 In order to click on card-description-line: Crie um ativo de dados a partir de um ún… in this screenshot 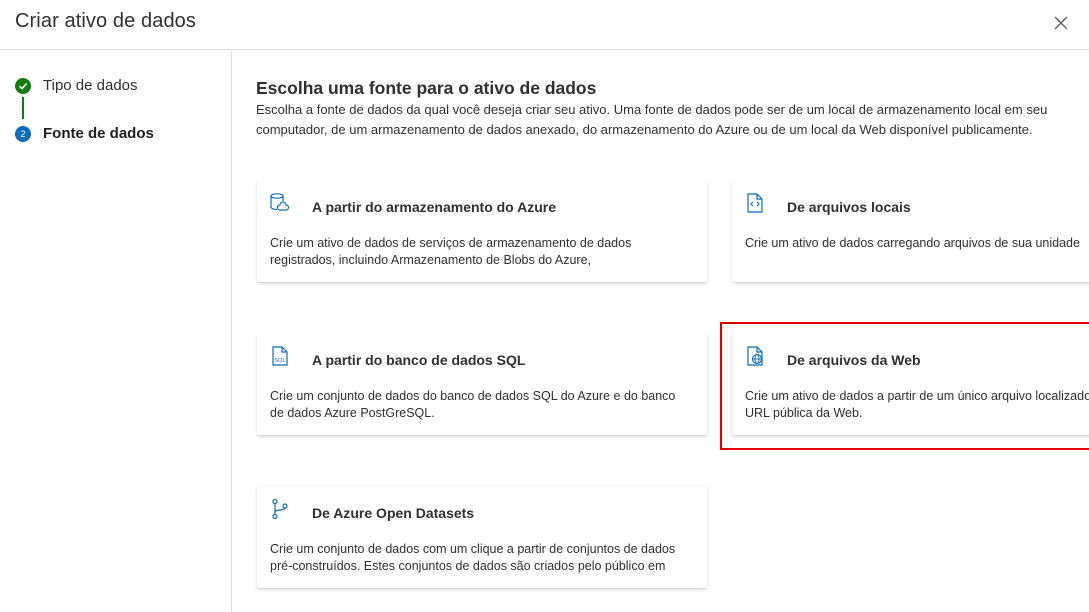, I will do `click(917, 396)`.